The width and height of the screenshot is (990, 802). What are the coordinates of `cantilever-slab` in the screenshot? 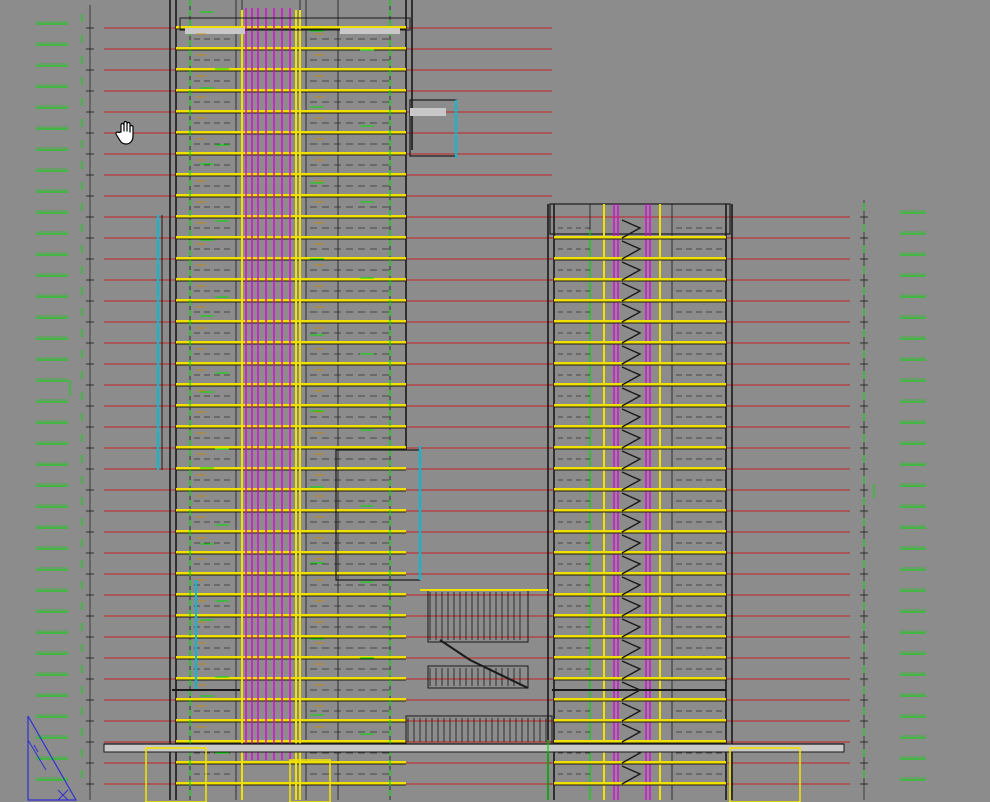 It's located at (428, 112).